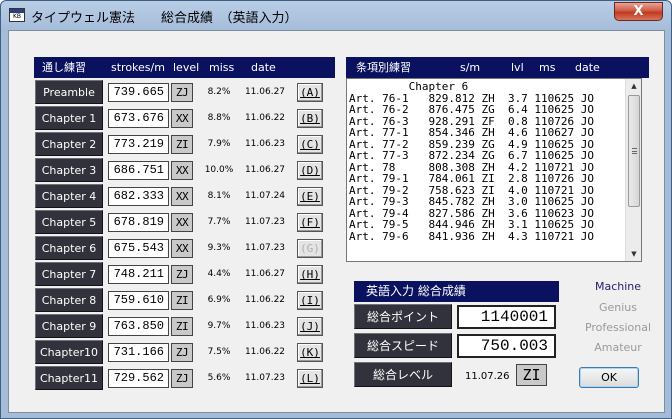  What do you see at coordinates (69, 144) in the screenshot?
I see `chapter-button: Chapter 2` at bounding box center [69, 144].